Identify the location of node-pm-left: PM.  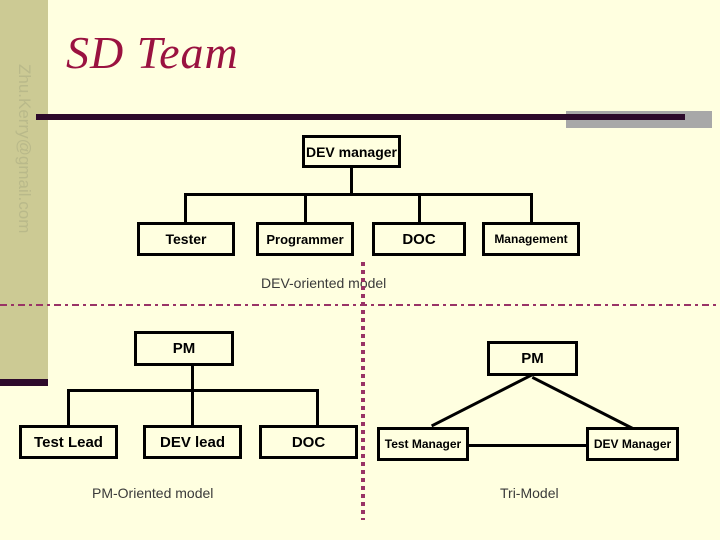
(184, 348).